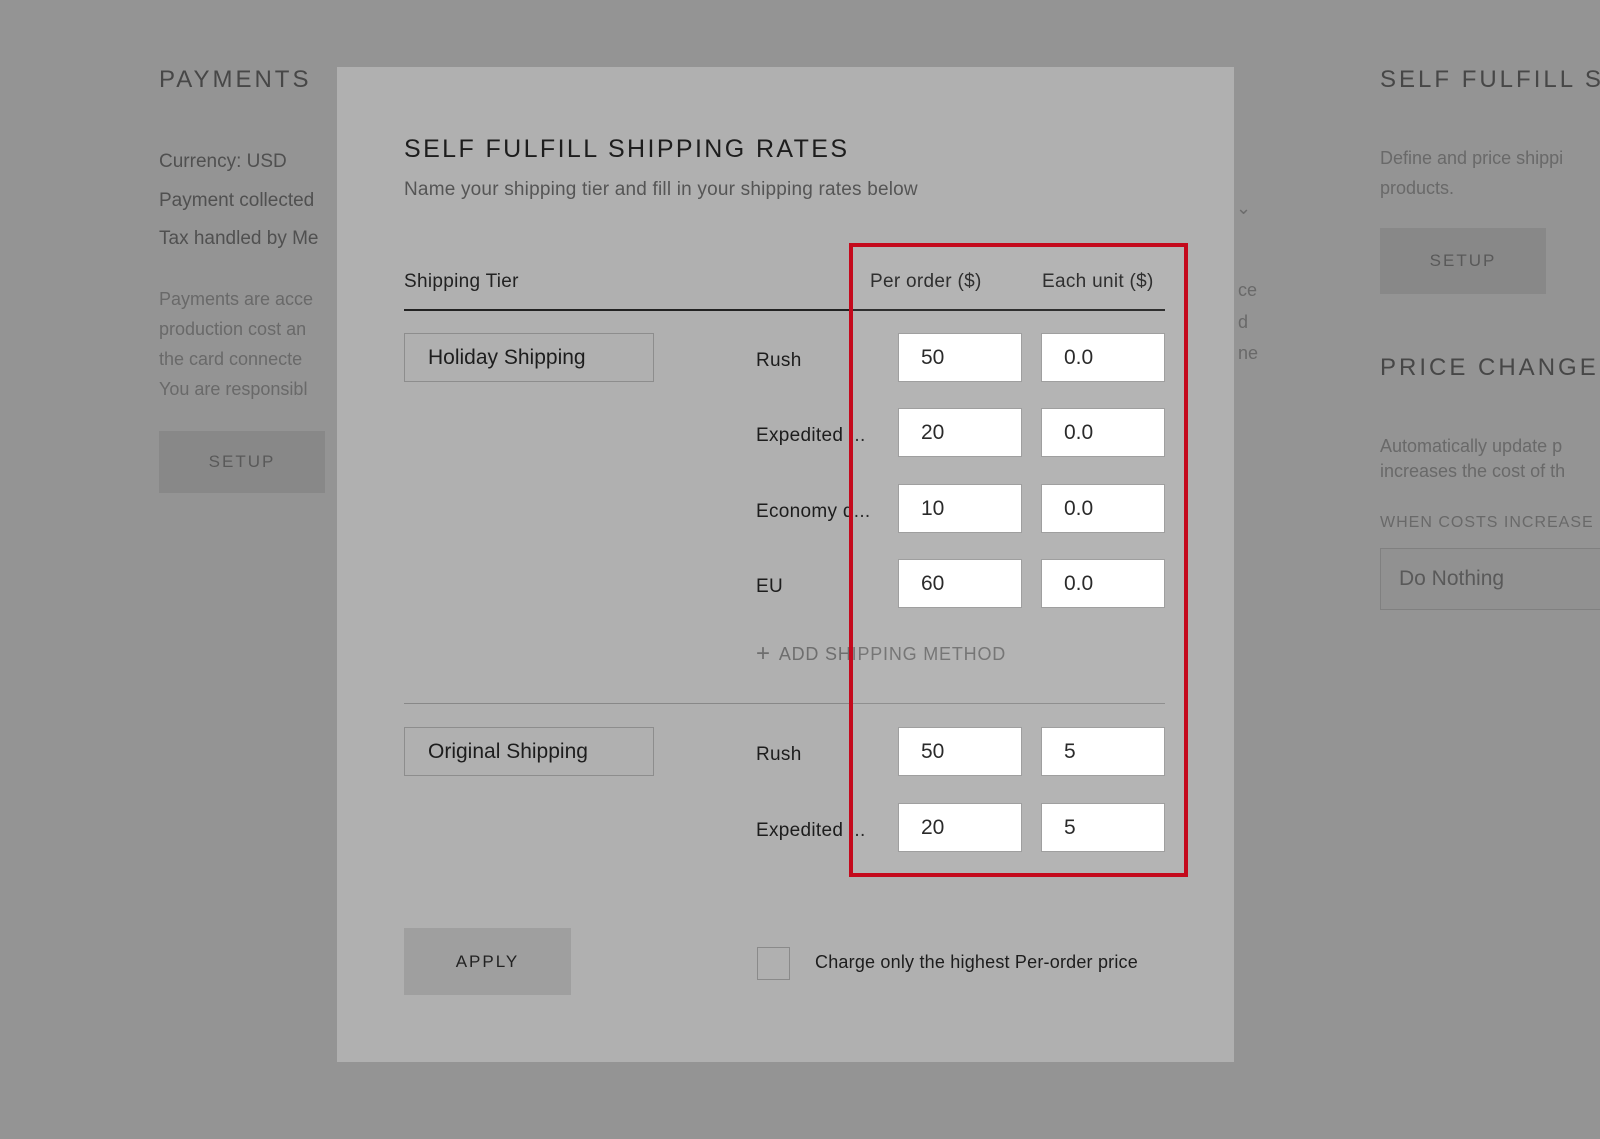 The image size is (1600, 1139). What do you see at coordinates (763, 653) in the screenshot?
I see `plus-icon: +` at bounding box center [763, 653].